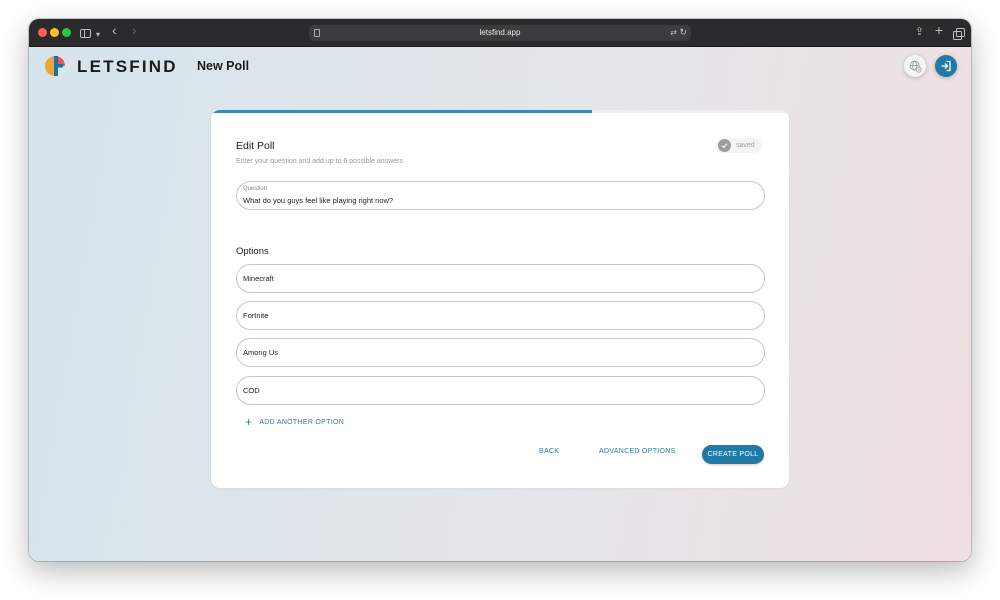 The image size is (1000, 600). I want to click on login-button, so click(946, 66).